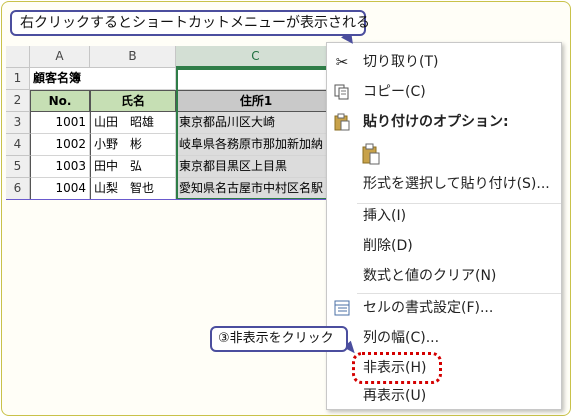 Image resolution: width=574 pixels, height=419 pixels. I want to click on column-header-b: B, so click(133, 57).